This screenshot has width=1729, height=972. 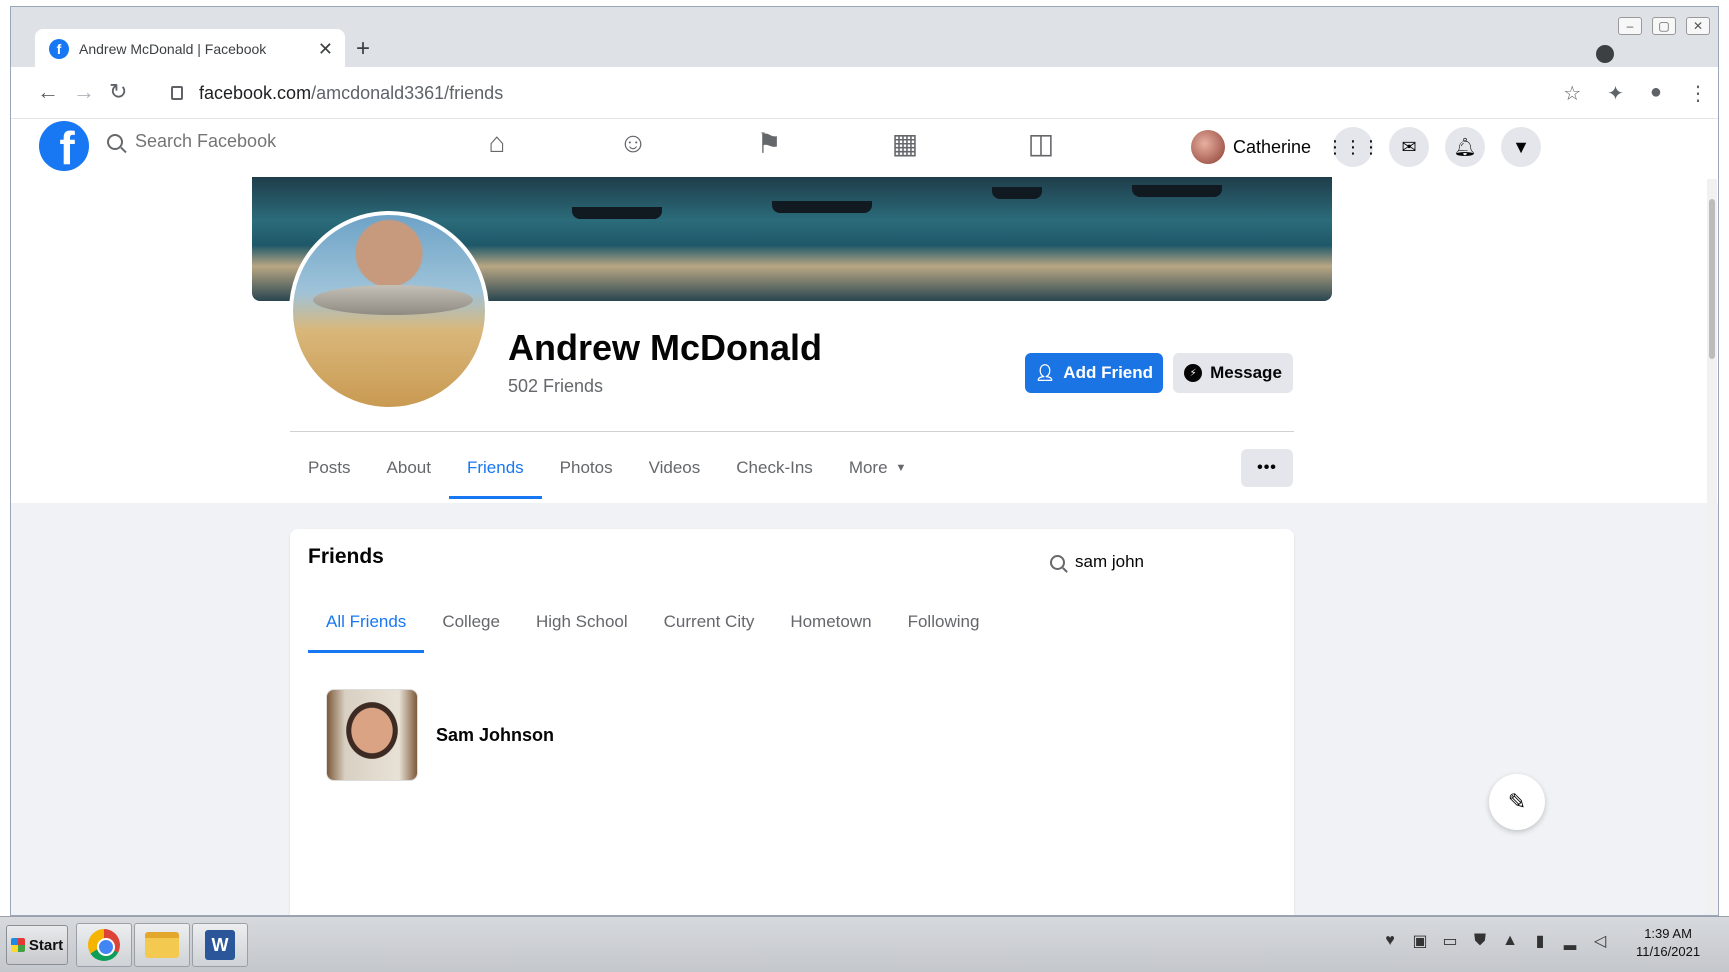 What do you see at coordinates (1712, 547) in the screenshot?
I see `page-scrollbar` at bounding box center [1712, 547].